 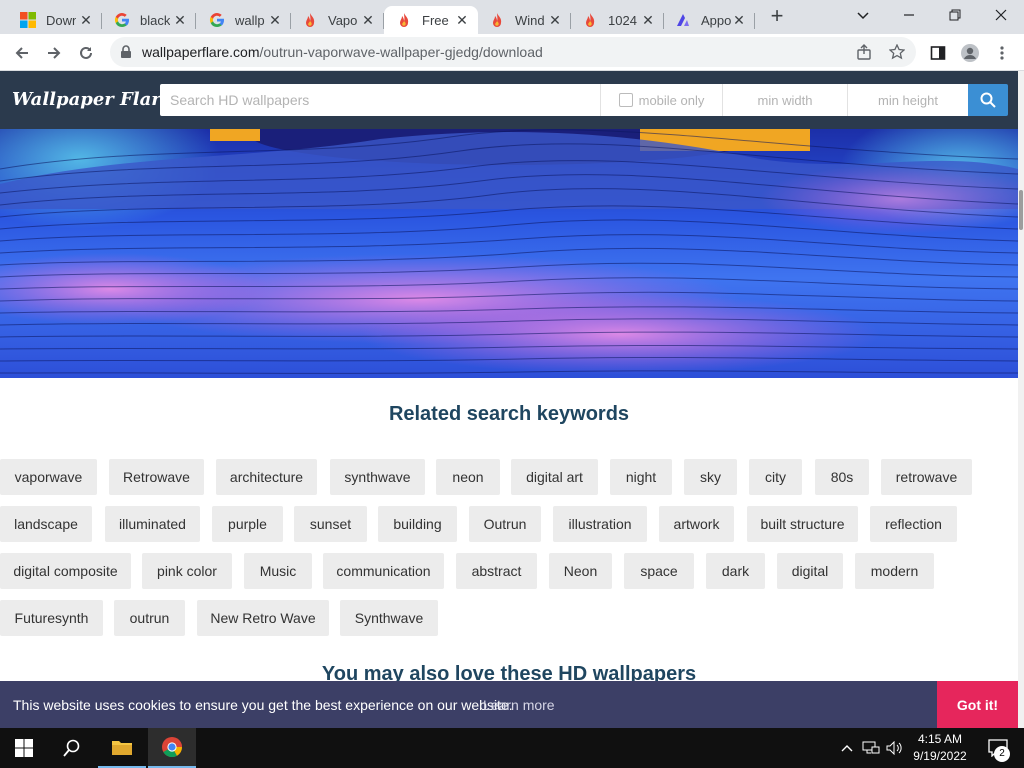 I want to click on keyword-tag: illustration, so click(x=600, y=524).